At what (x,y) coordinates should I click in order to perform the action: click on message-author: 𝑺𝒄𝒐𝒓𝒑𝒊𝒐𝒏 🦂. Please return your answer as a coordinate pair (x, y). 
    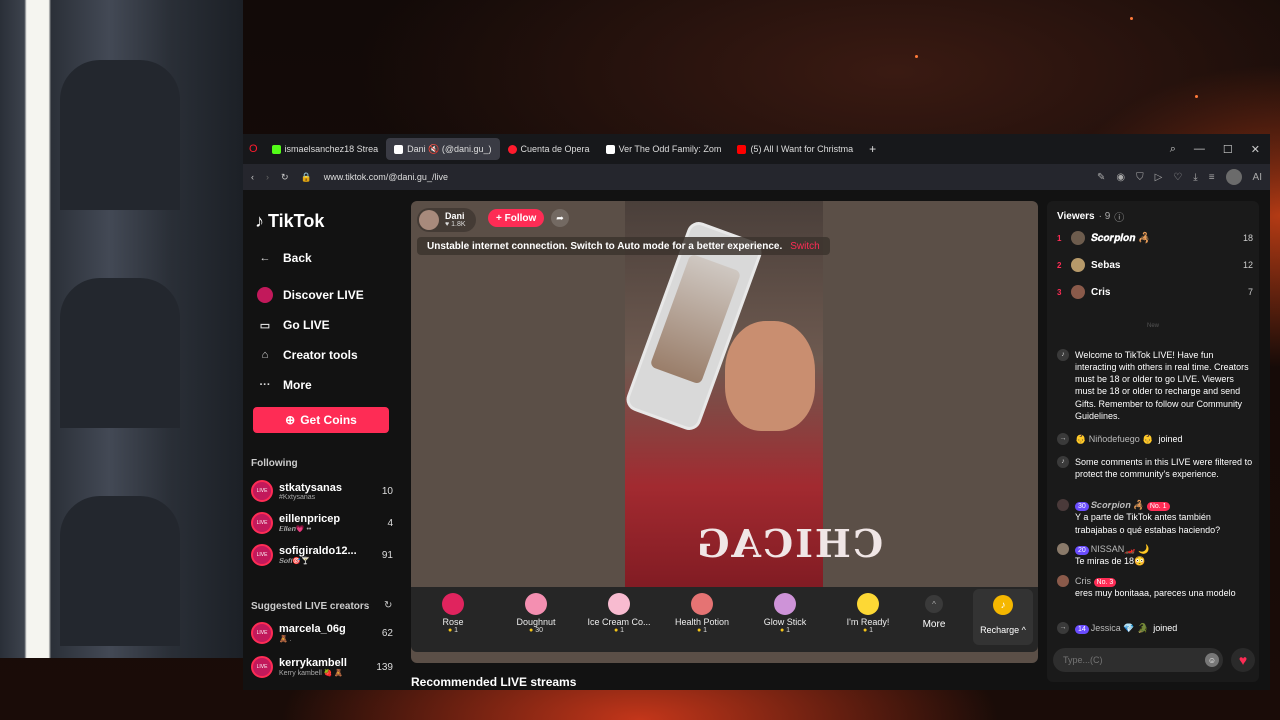
    Looking at the image, I should click on (1118, 505).